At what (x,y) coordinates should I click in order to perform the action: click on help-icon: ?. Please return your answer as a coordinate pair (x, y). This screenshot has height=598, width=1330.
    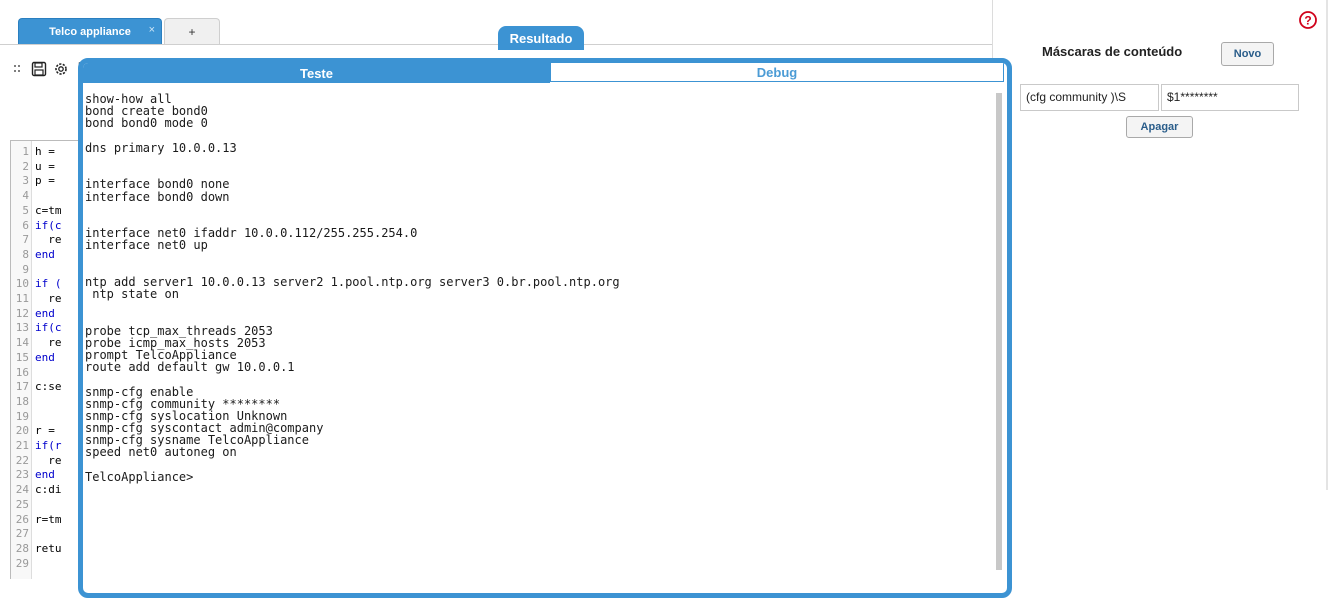
    Looking at the image, I should click on (1308, 20).